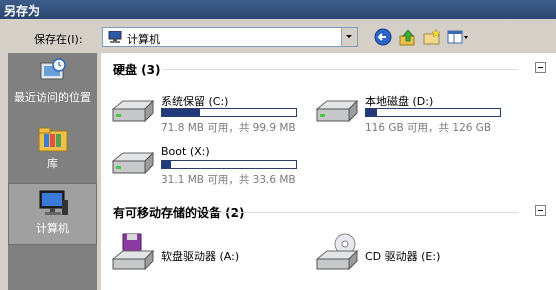 This screenshot has width=556, height=290. Describe the element at coordinates (540, 210) in the screenshot. I see `group-removable-collapse-icon` at that location.